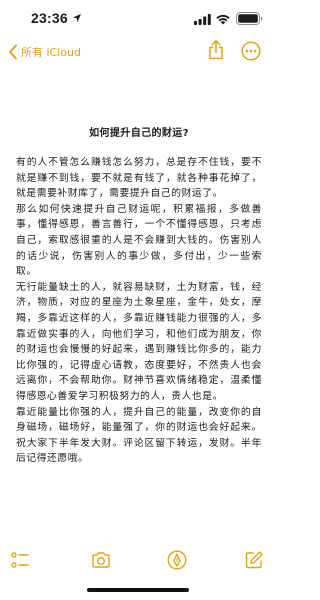 The height and width of the screenshot is (600, 320). What do you see at coordinates (254, 560) in the screenshot?
I see `compose-icon` at bounding box center [254, 560].